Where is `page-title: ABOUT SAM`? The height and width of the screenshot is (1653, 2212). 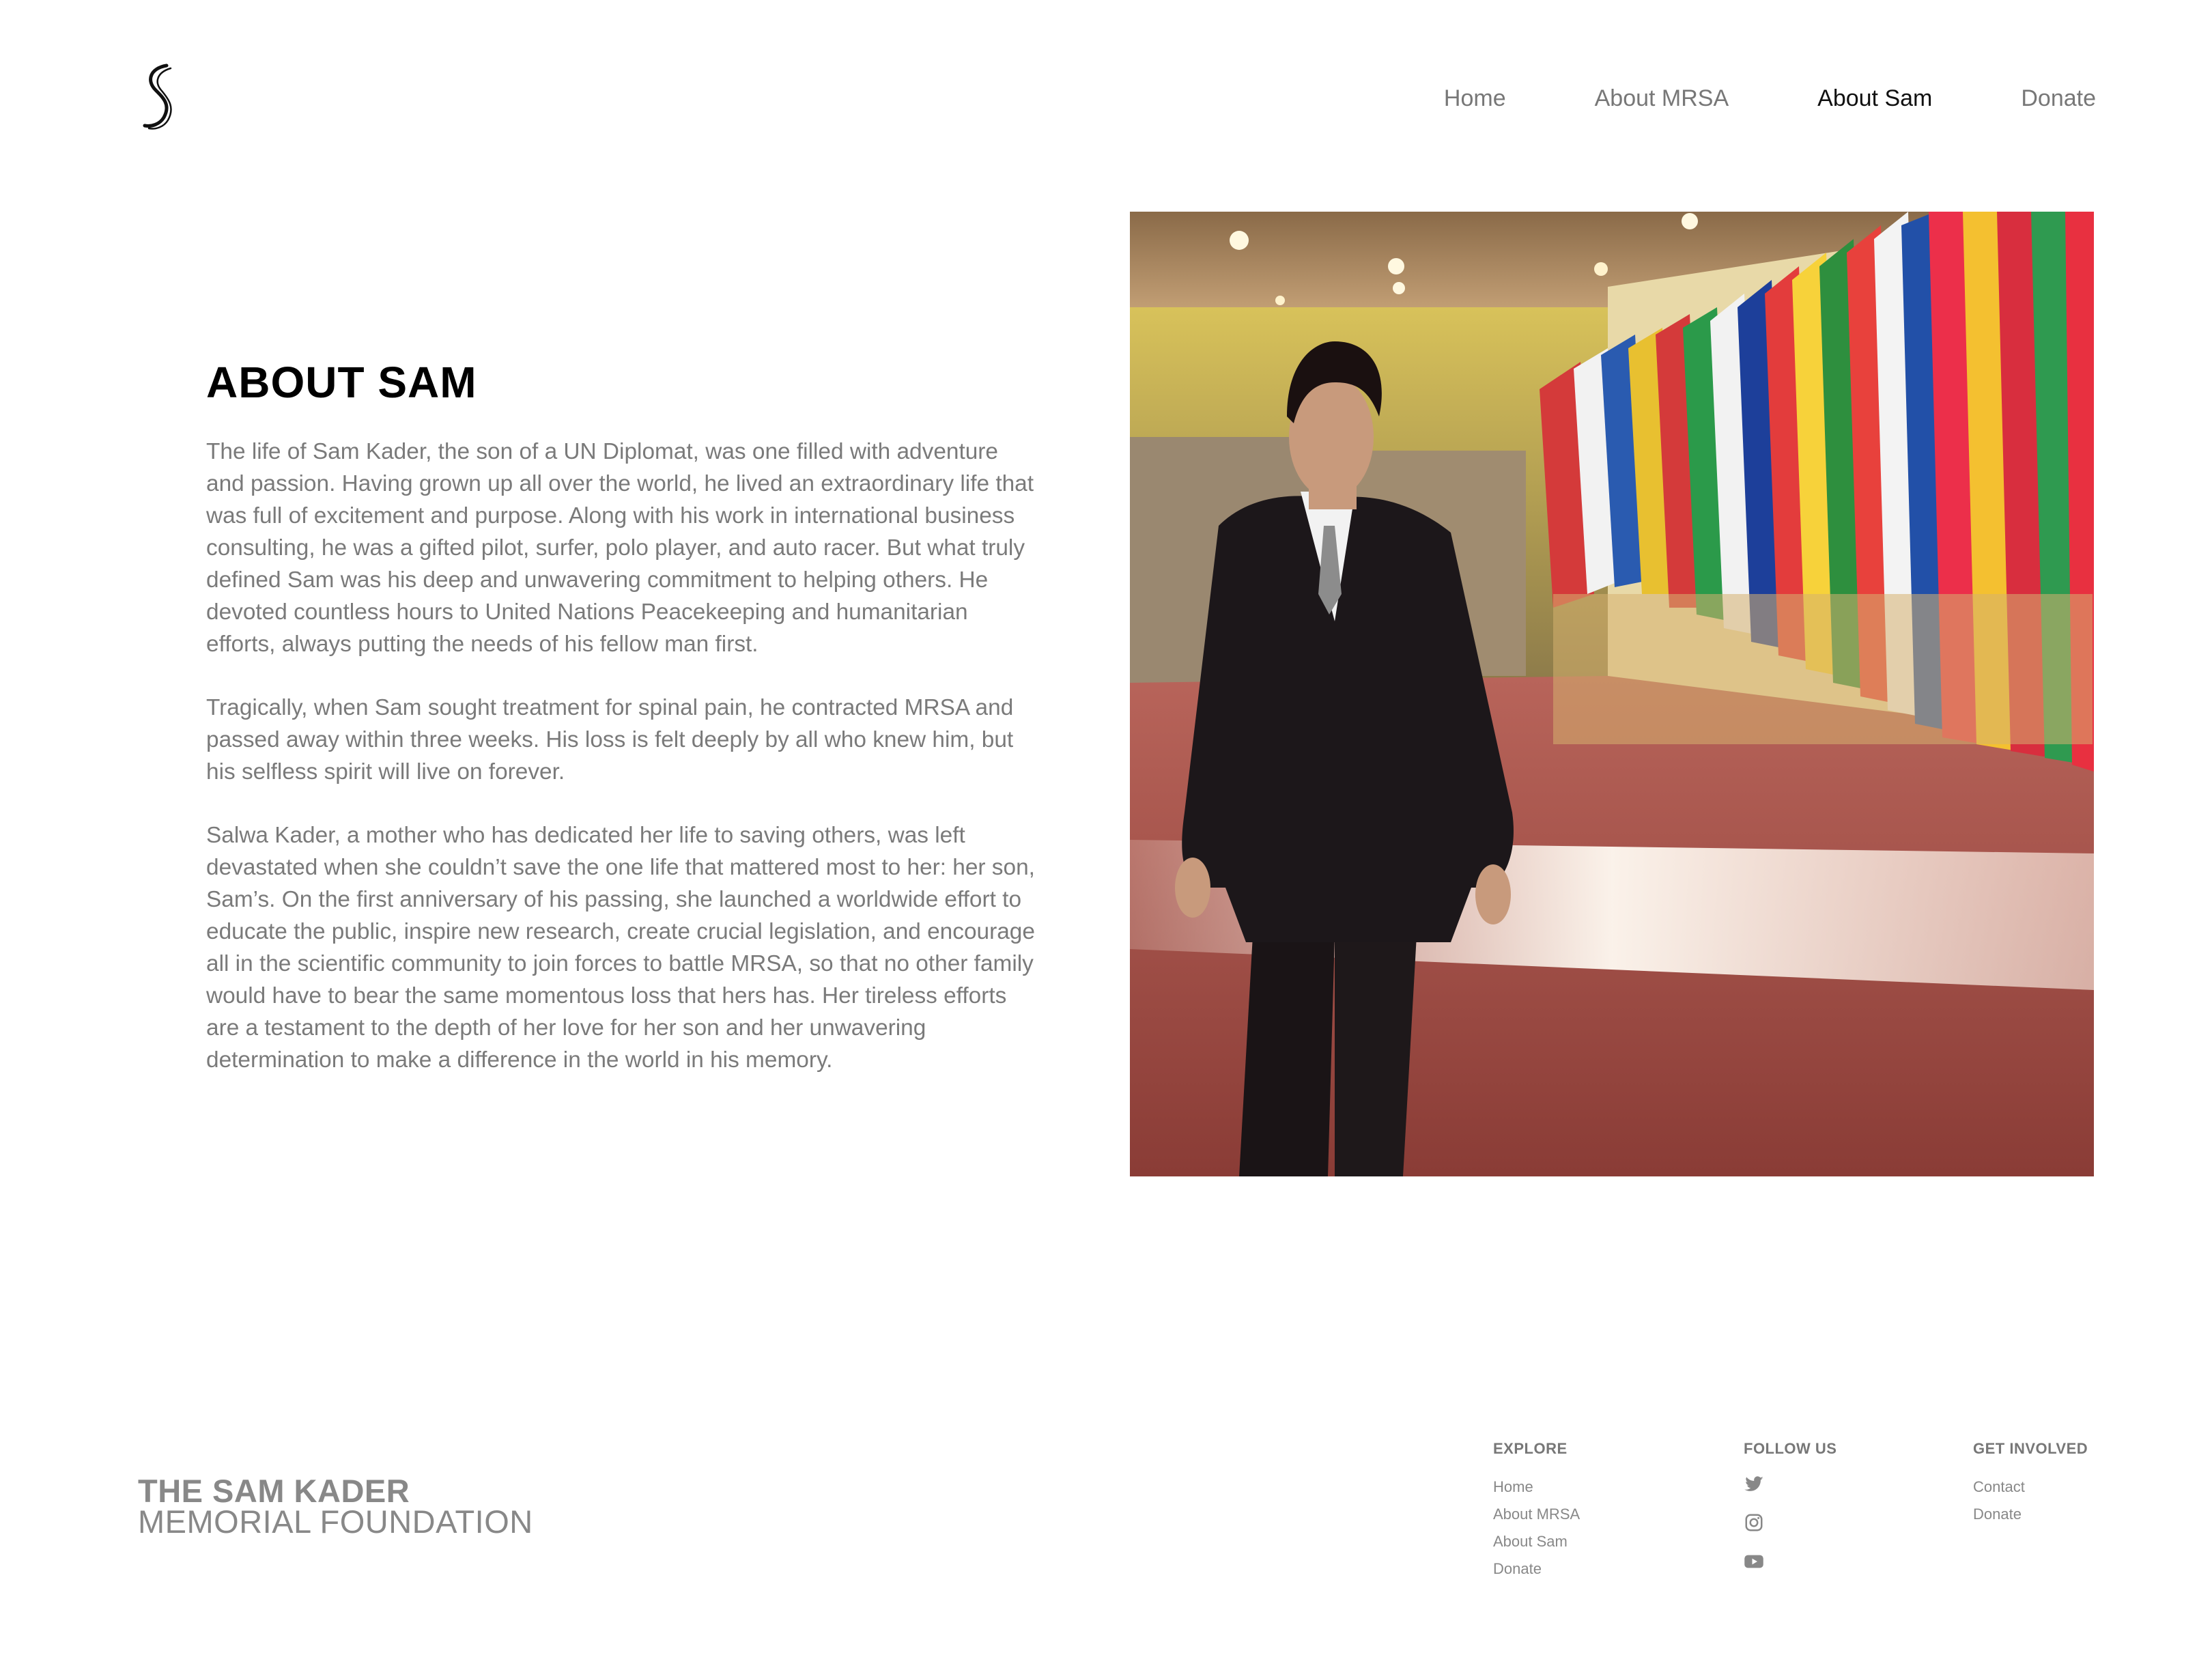
page-title: ABOUT SAM is located at coordinates (341, 382).